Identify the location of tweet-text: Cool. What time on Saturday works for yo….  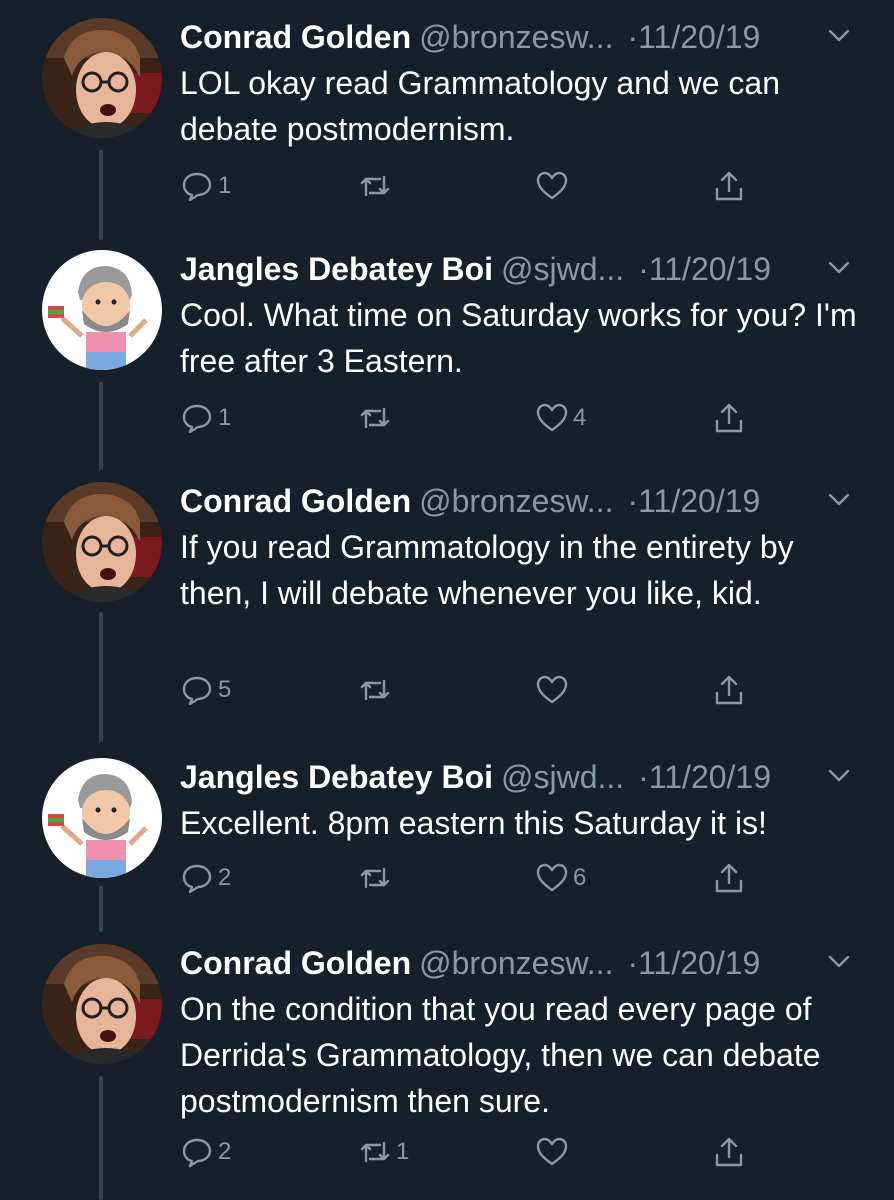
(518, 338).